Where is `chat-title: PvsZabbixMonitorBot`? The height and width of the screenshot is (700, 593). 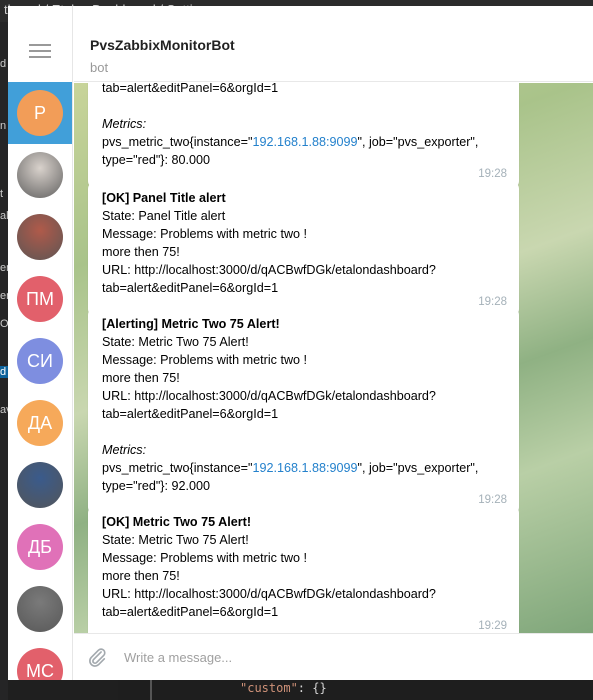
chat-title: PvsZabbixMonitorBot is located at coordinates (162, 45).